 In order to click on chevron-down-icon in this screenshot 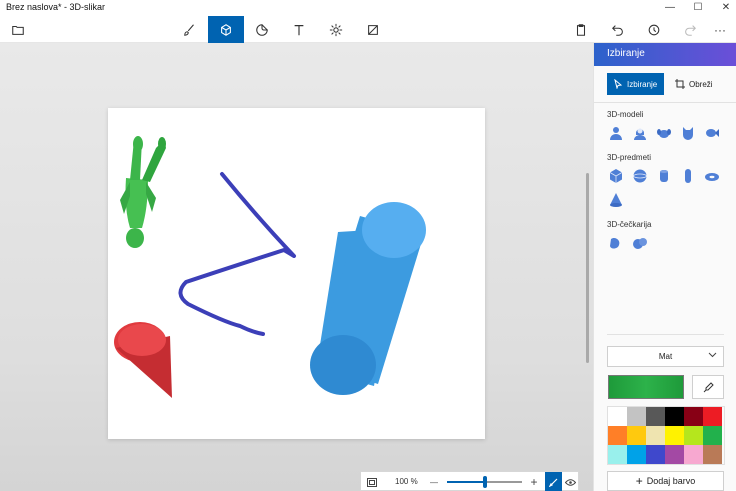, I will do `click(712, 355)`.